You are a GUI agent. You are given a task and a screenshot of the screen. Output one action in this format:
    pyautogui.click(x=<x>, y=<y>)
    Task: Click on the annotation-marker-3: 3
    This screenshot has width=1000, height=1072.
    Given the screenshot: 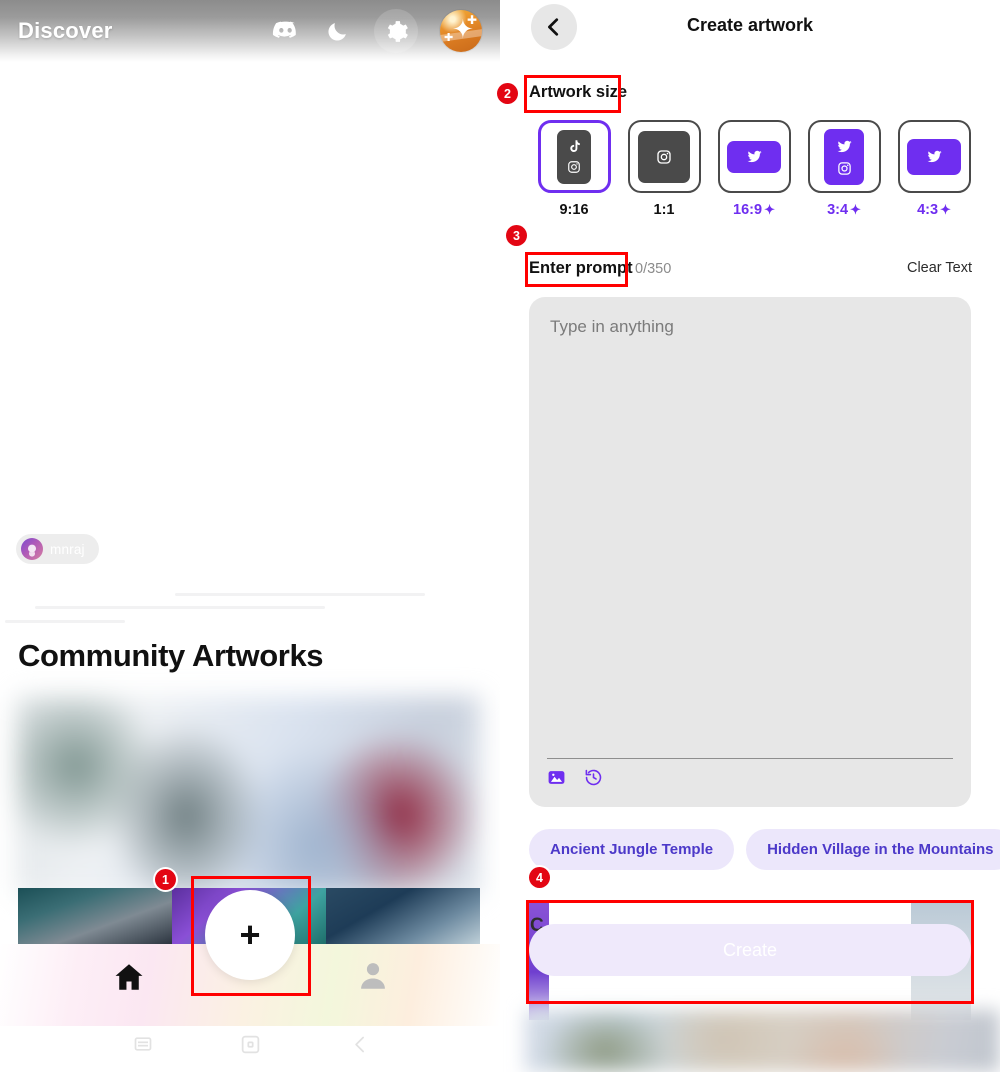 What is the action you would take?
    pyautogui.click(x=516, y=235)
    